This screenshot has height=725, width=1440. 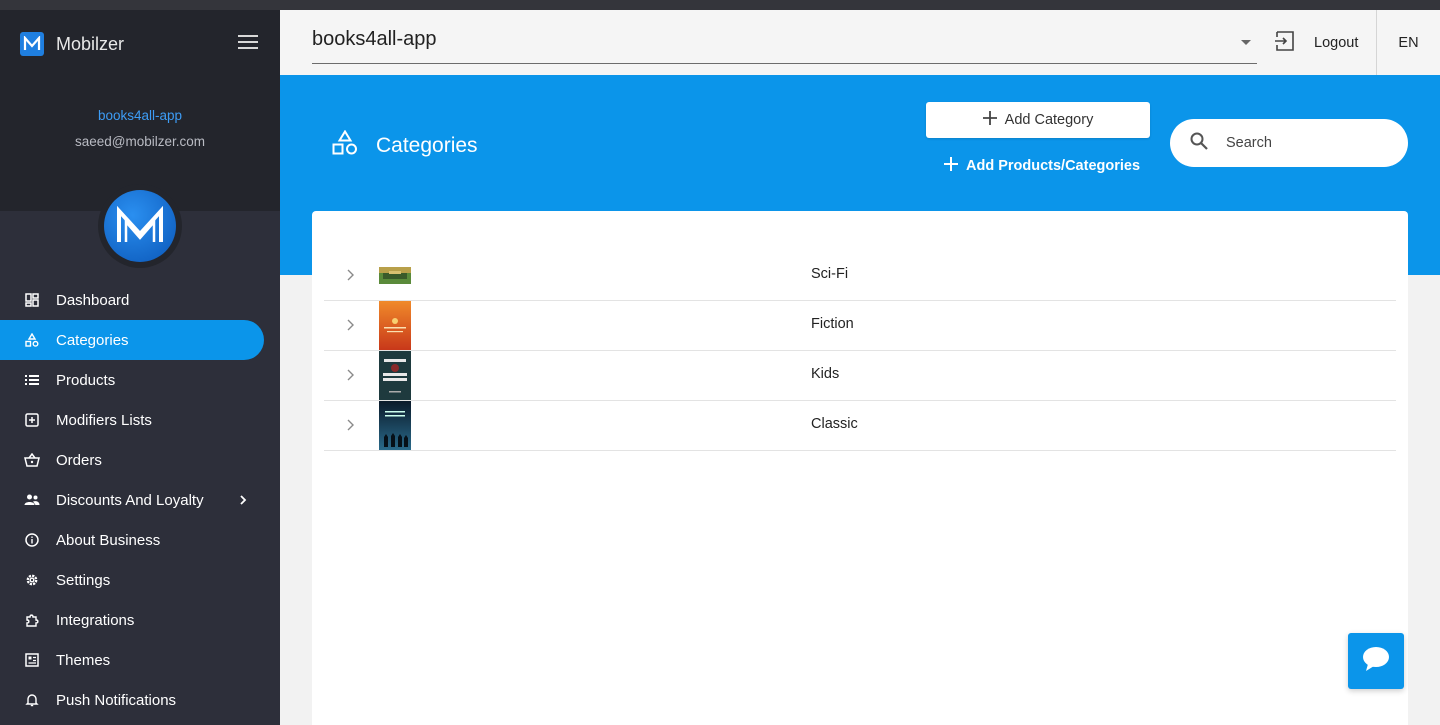 I want to click on category-name: Fiction, so click(x=832, y=324).